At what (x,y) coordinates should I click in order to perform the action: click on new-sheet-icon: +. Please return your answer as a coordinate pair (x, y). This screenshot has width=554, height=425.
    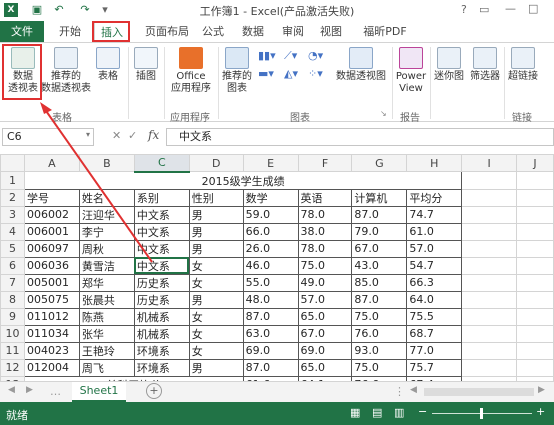
    Looking at the image, I should click on (154, 391).